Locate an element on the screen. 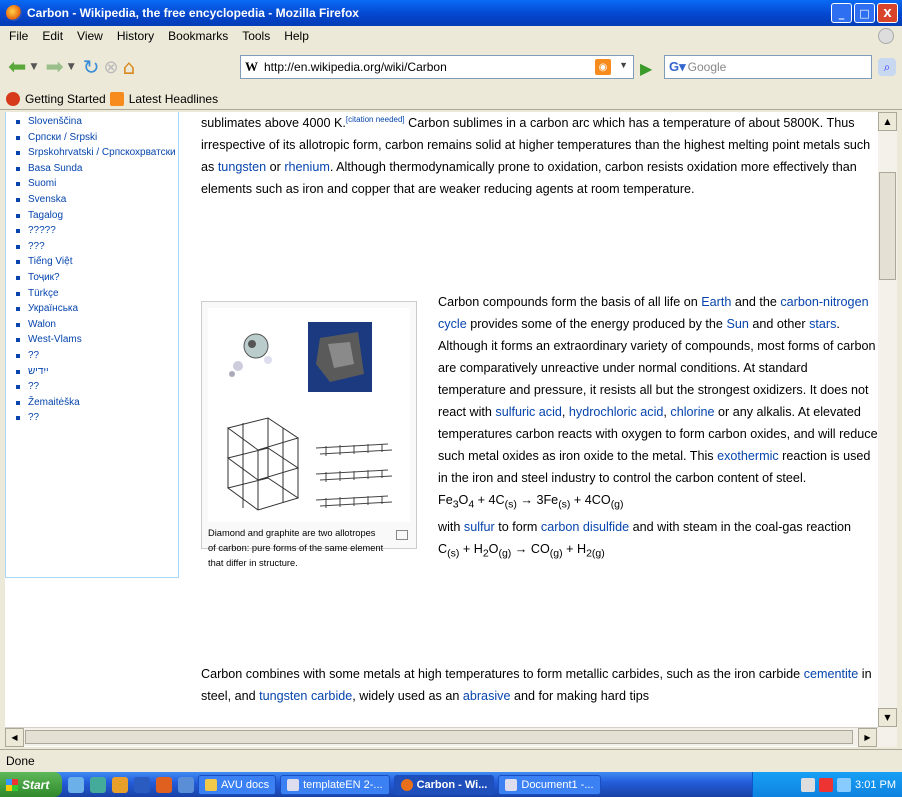  horizontal-scrollbar: ◀ ▶ is located at coordinates (441, 737).